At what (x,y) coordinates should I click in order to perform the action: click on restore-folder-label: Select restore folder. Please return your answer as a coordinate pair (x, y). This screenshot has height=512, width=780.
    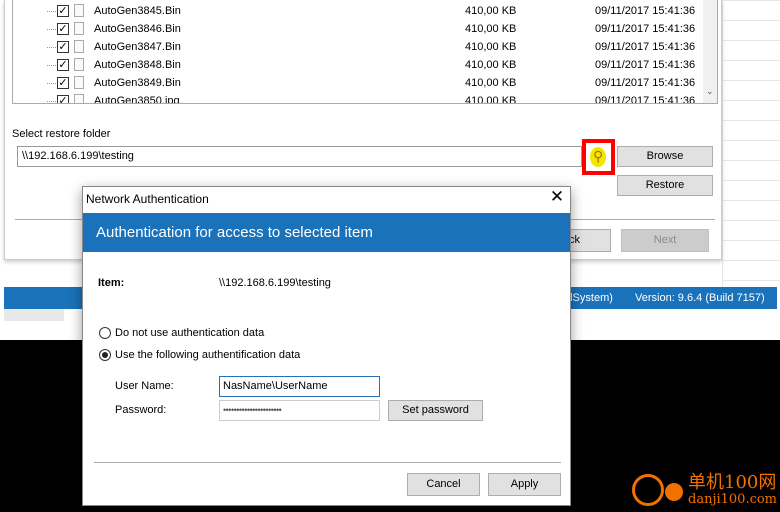
    Looking at the image, I should click on (61, 134).